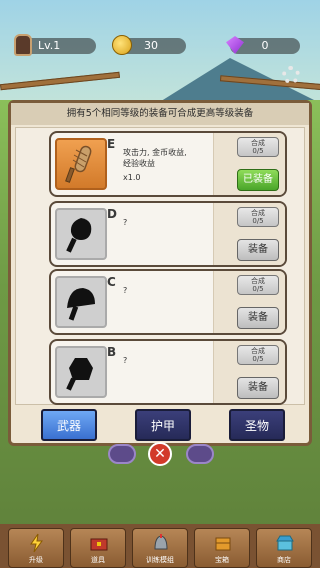 Image resolution: width=320 pixels, height=568 pixels. What do you see at coordinates (160, 560) in the screenshot?
I see `nav-training-label: 训练模组` at bounding box center [160, 560].